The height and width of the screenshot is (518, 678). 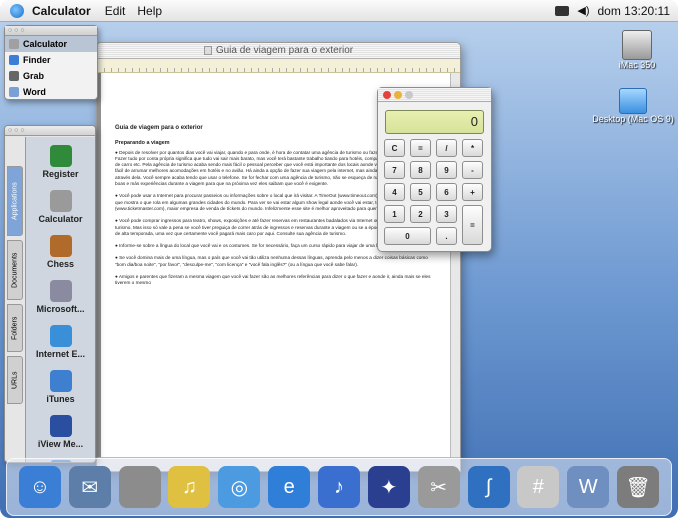 What do you see at coordinates (583, 10) in the screenshot?
I see `volume-icon: ◀)` at bounding box center [583, 10].